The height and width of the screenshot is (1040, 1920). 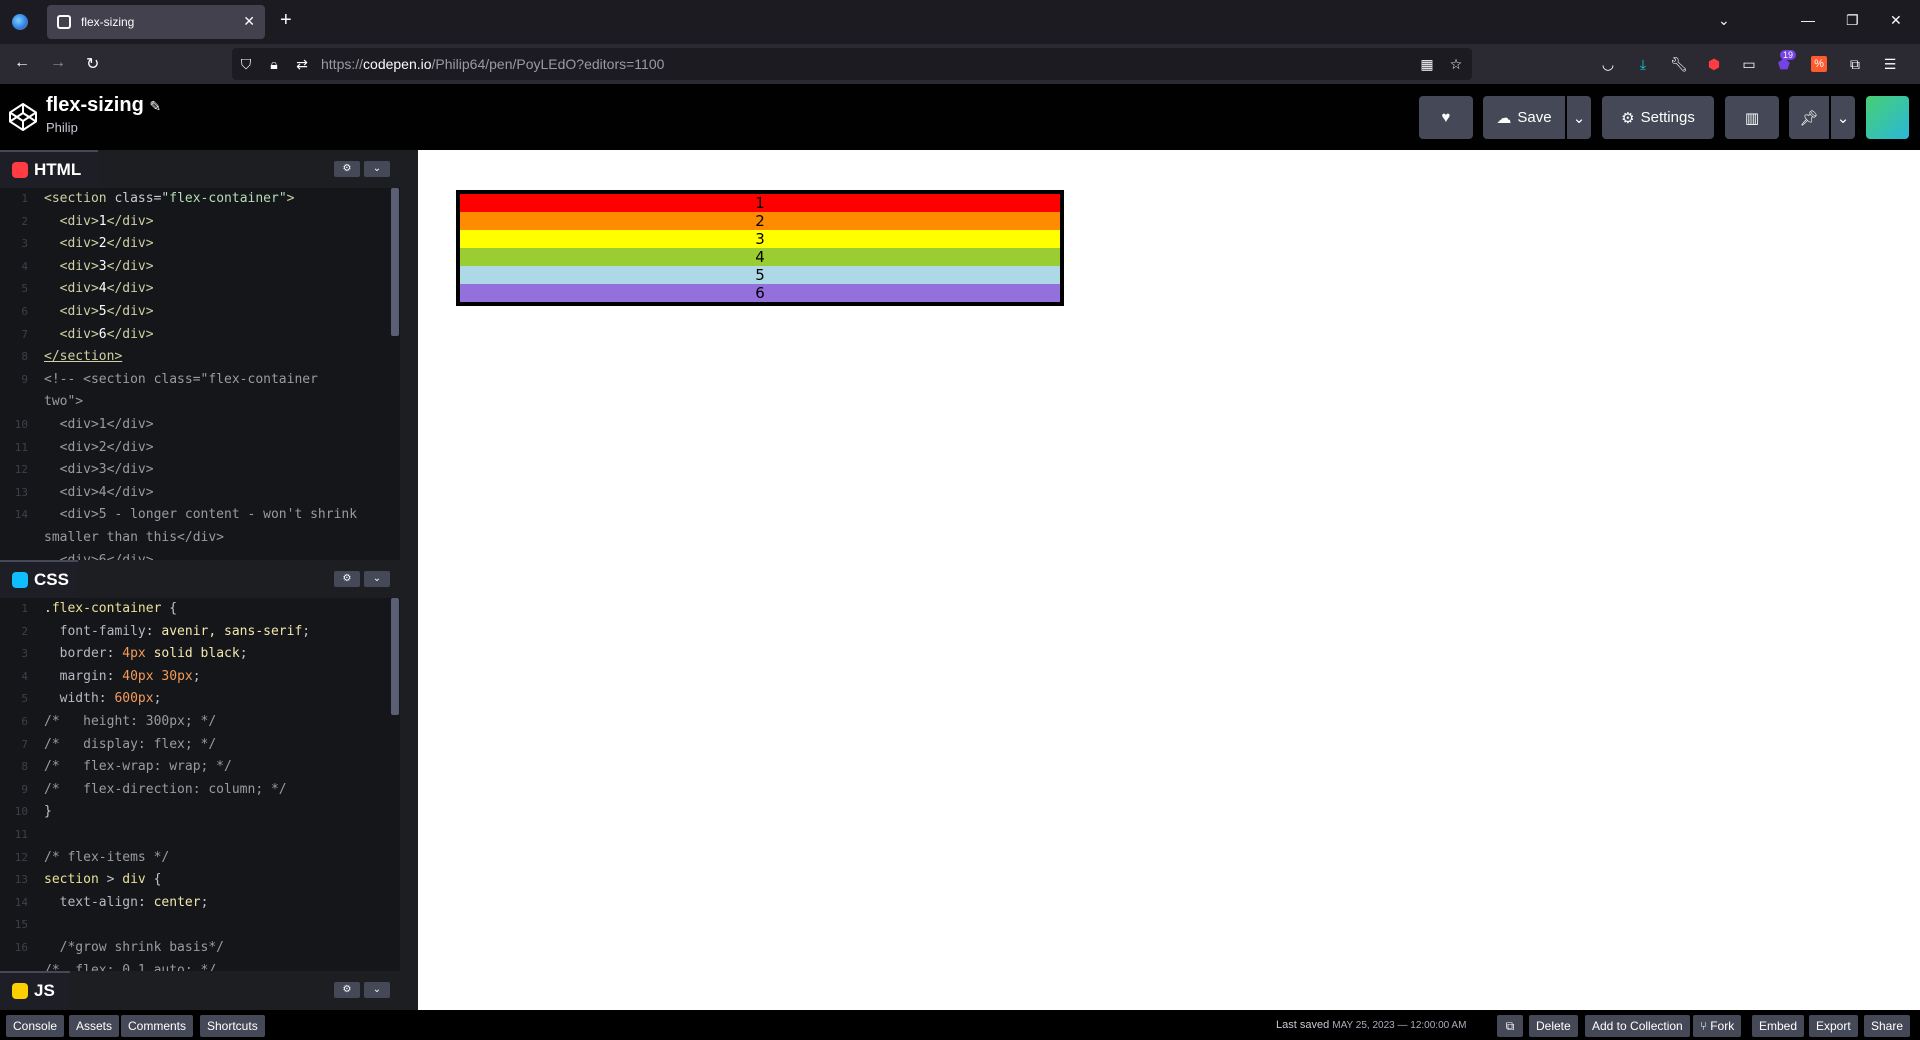 I want to click on layout-icon: ▥, so click(x=1752, y=118).